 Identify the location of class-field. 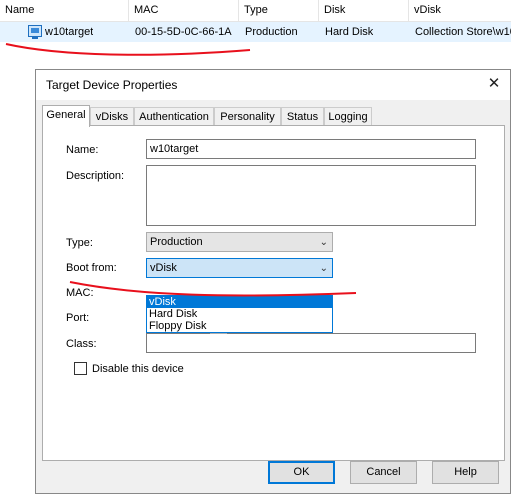
(311, 343).